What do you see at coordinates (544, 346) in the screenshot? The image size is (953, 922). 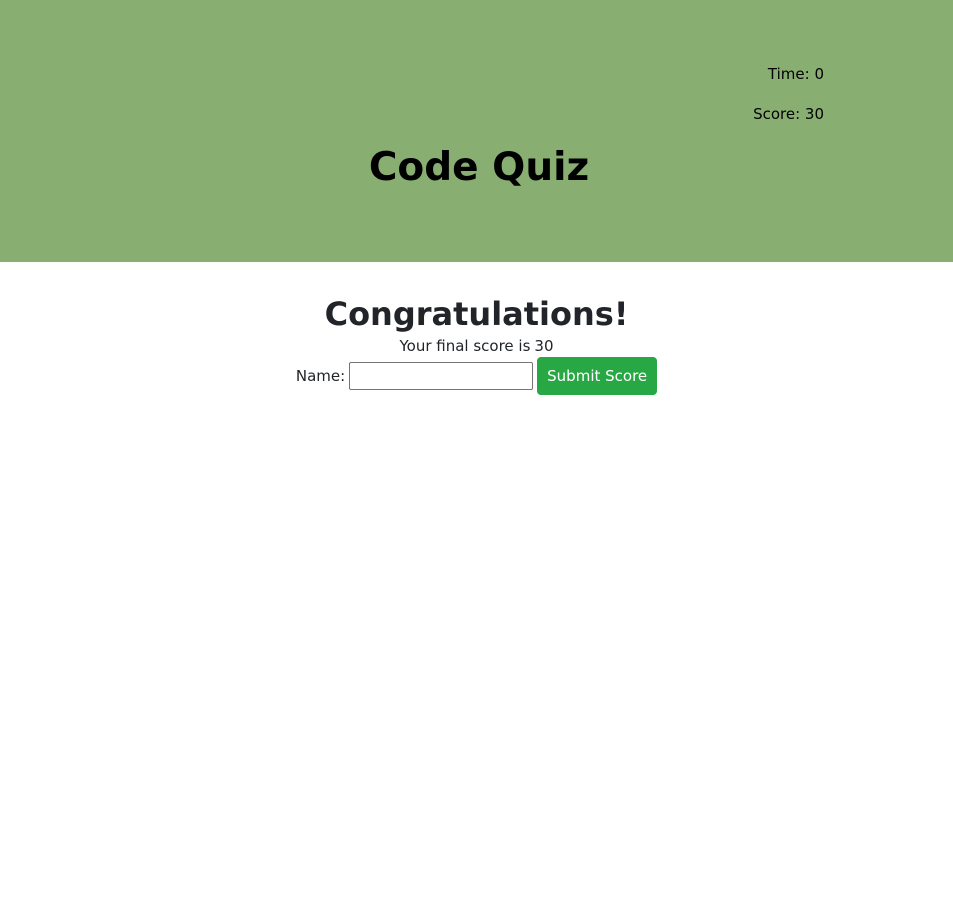 I see `final-score-value: 30` at bounding box center [544, 346].